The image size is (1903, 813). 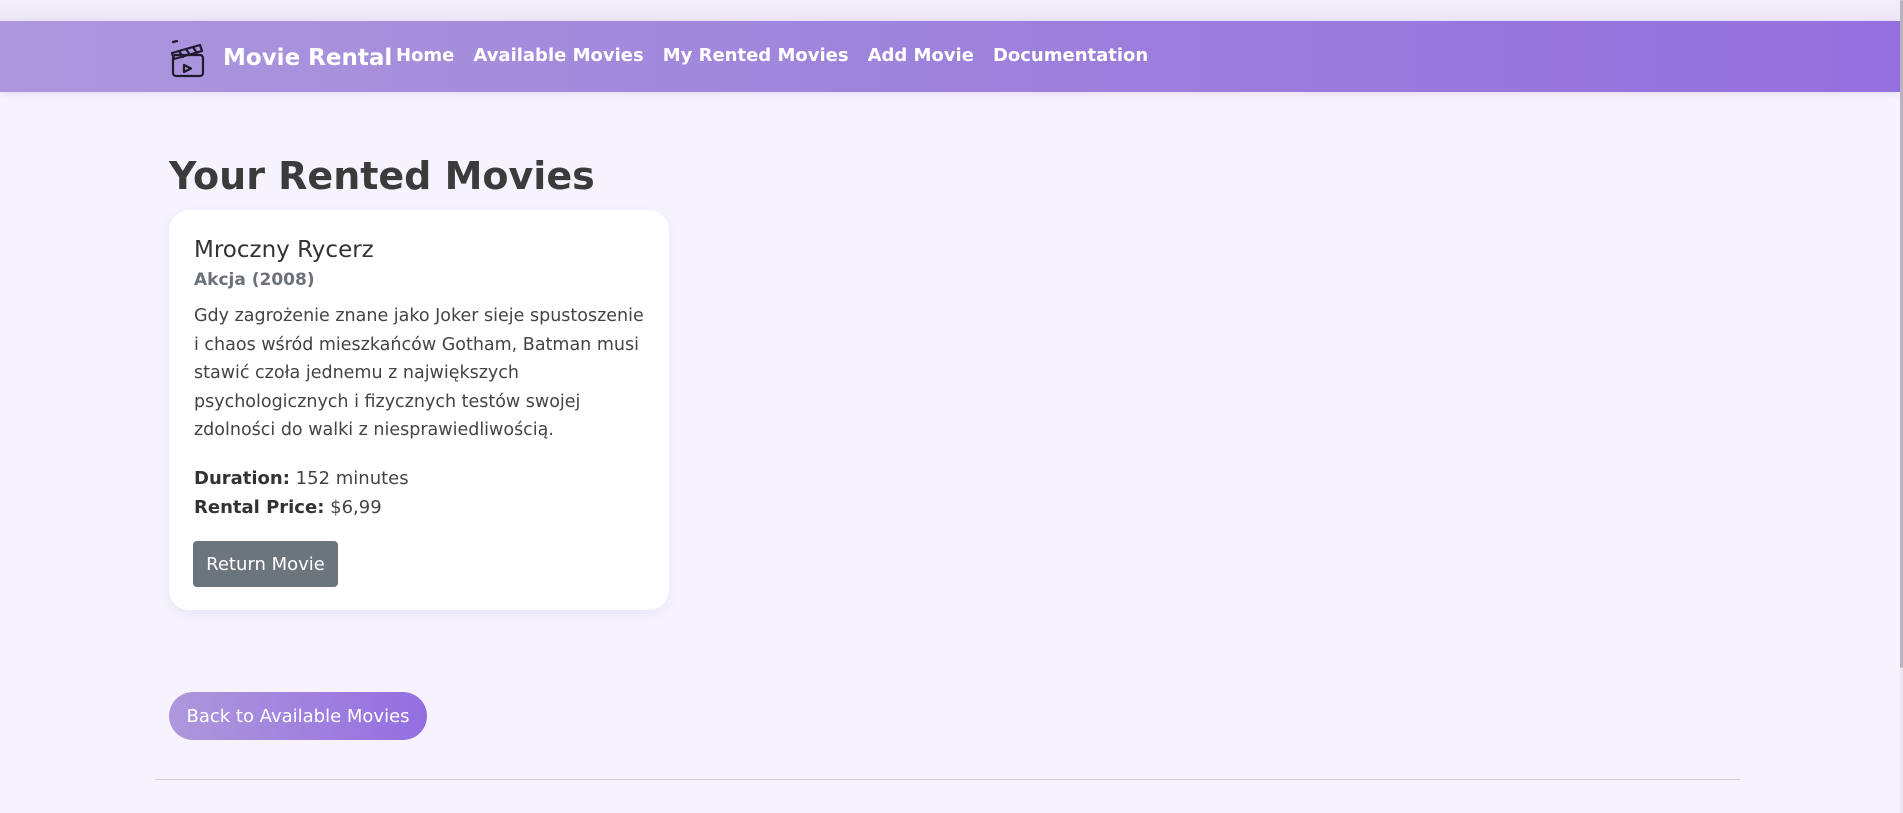 What do you see at coordinates (242, 478) in the screenshot?
I see `duration-label: Duration:` at bounding box center [242, 478].